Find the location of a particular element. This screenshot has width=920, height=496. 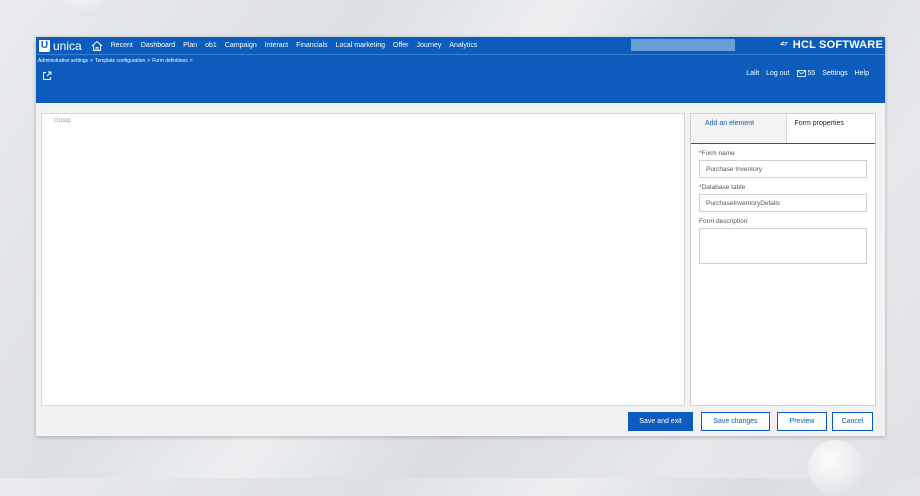

tab-add-element: Add an element is located at coordinates (739, 128).